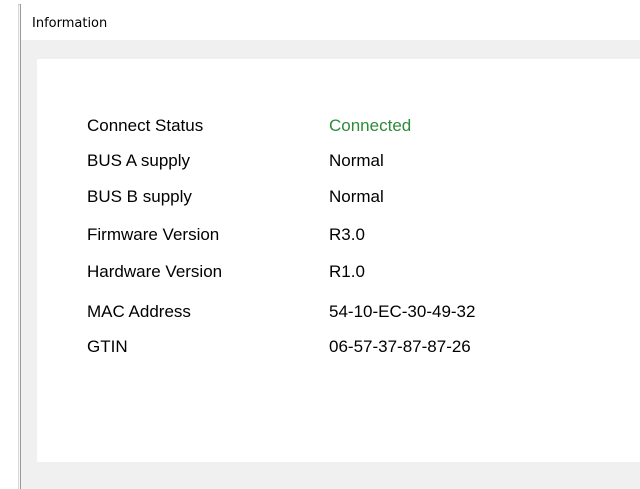 The height and width of the screenshot is (489, 640). Describe the element at coordinates (347, 234) in the screenshot. I see `firmware-version-value: R3.0` at that location.